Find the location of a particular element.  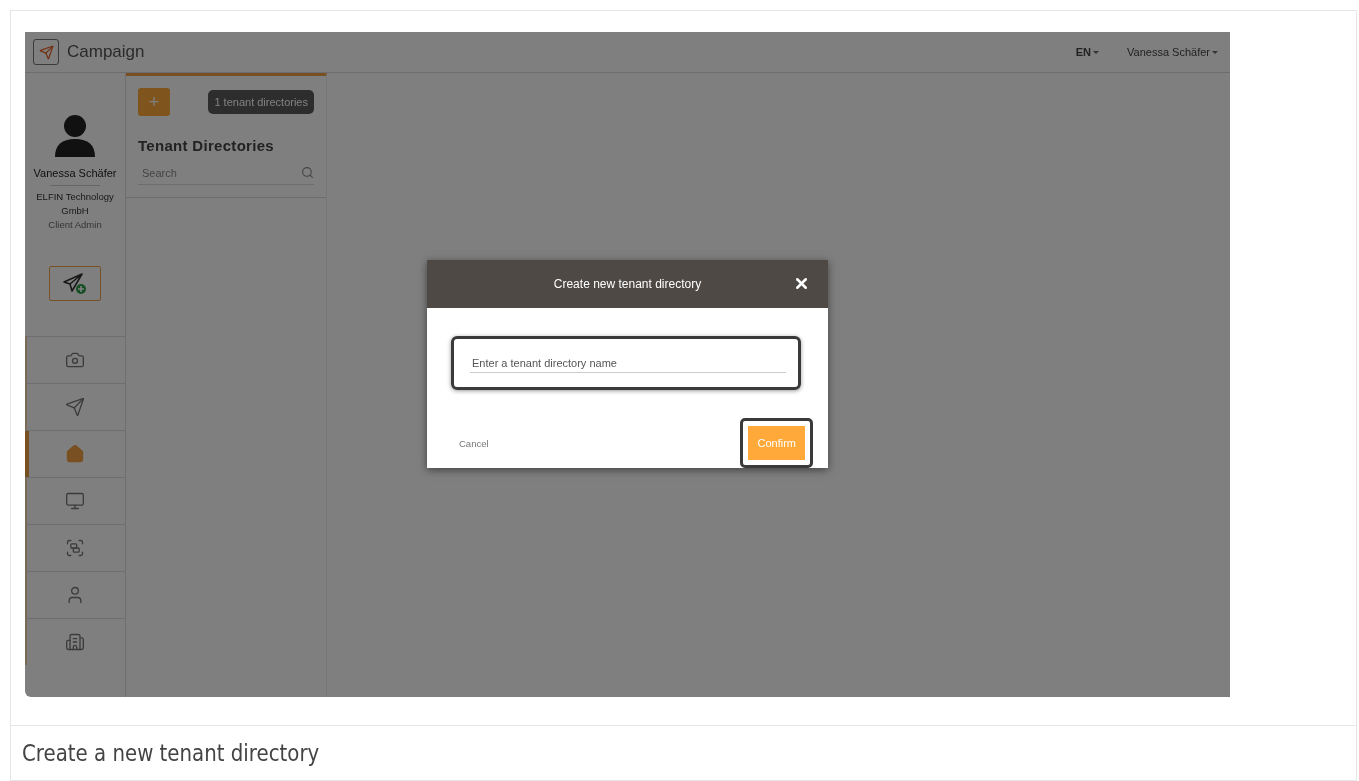

language-menu: EN is located at coordinates (1087, 52).